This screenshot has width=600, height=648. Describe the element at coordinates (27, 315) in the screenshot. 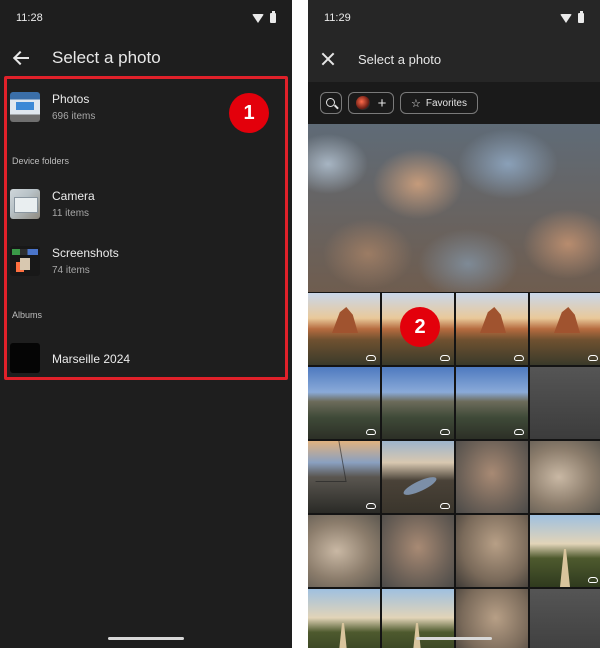

I see `section-label-albums: Albums` at that location.